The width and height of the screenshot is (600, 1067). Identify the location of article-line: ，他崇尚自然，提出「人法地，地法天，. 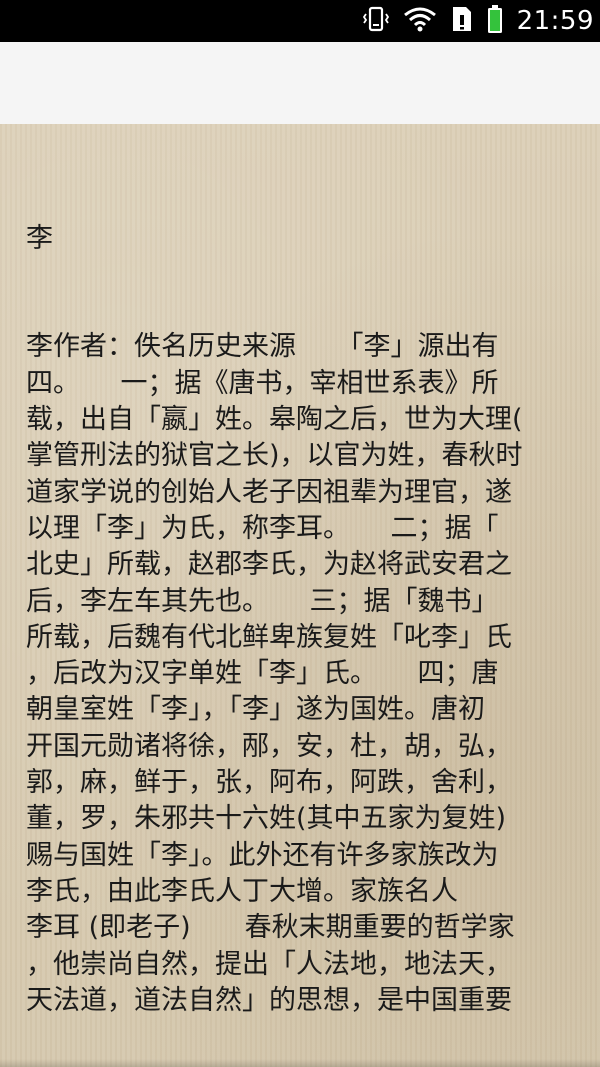
(269, 964).